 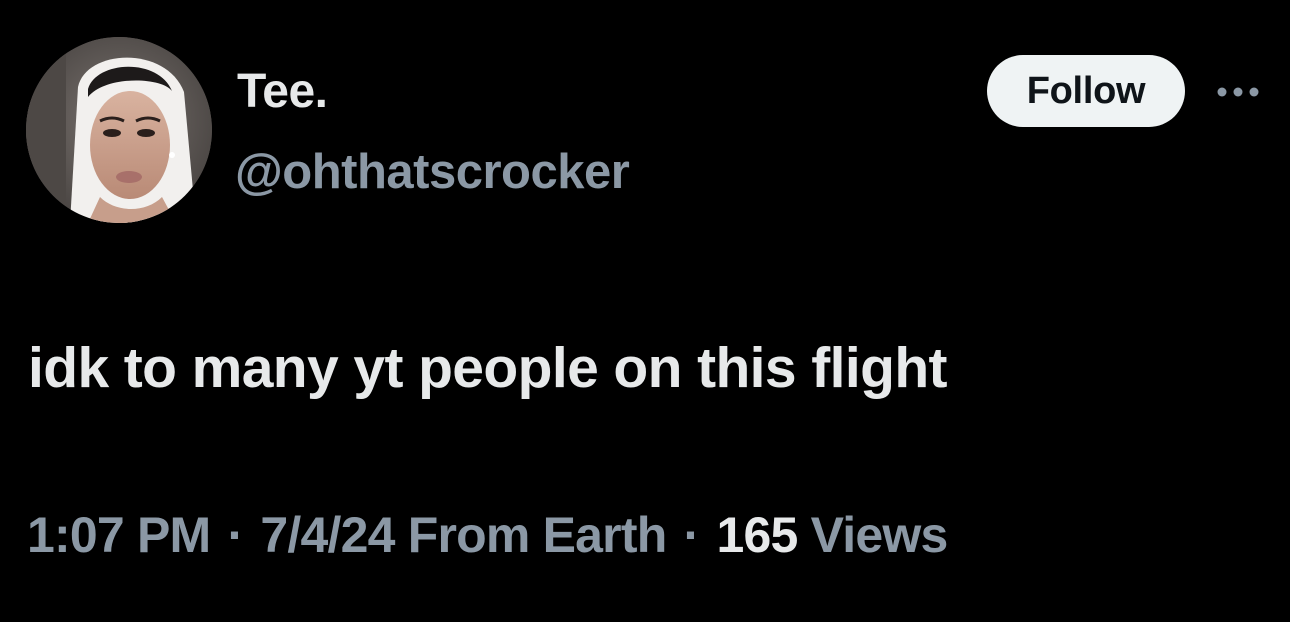 I want to click on follow-button: Follow, so click(x=1086, y=91).